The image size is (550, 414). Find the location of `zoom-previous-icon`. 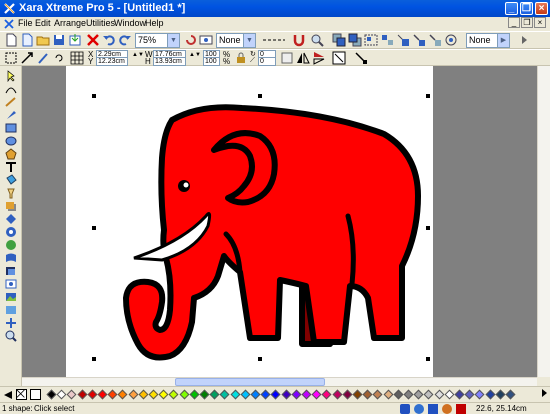

zoom-previous-icon is located at coordinates (191, 40).